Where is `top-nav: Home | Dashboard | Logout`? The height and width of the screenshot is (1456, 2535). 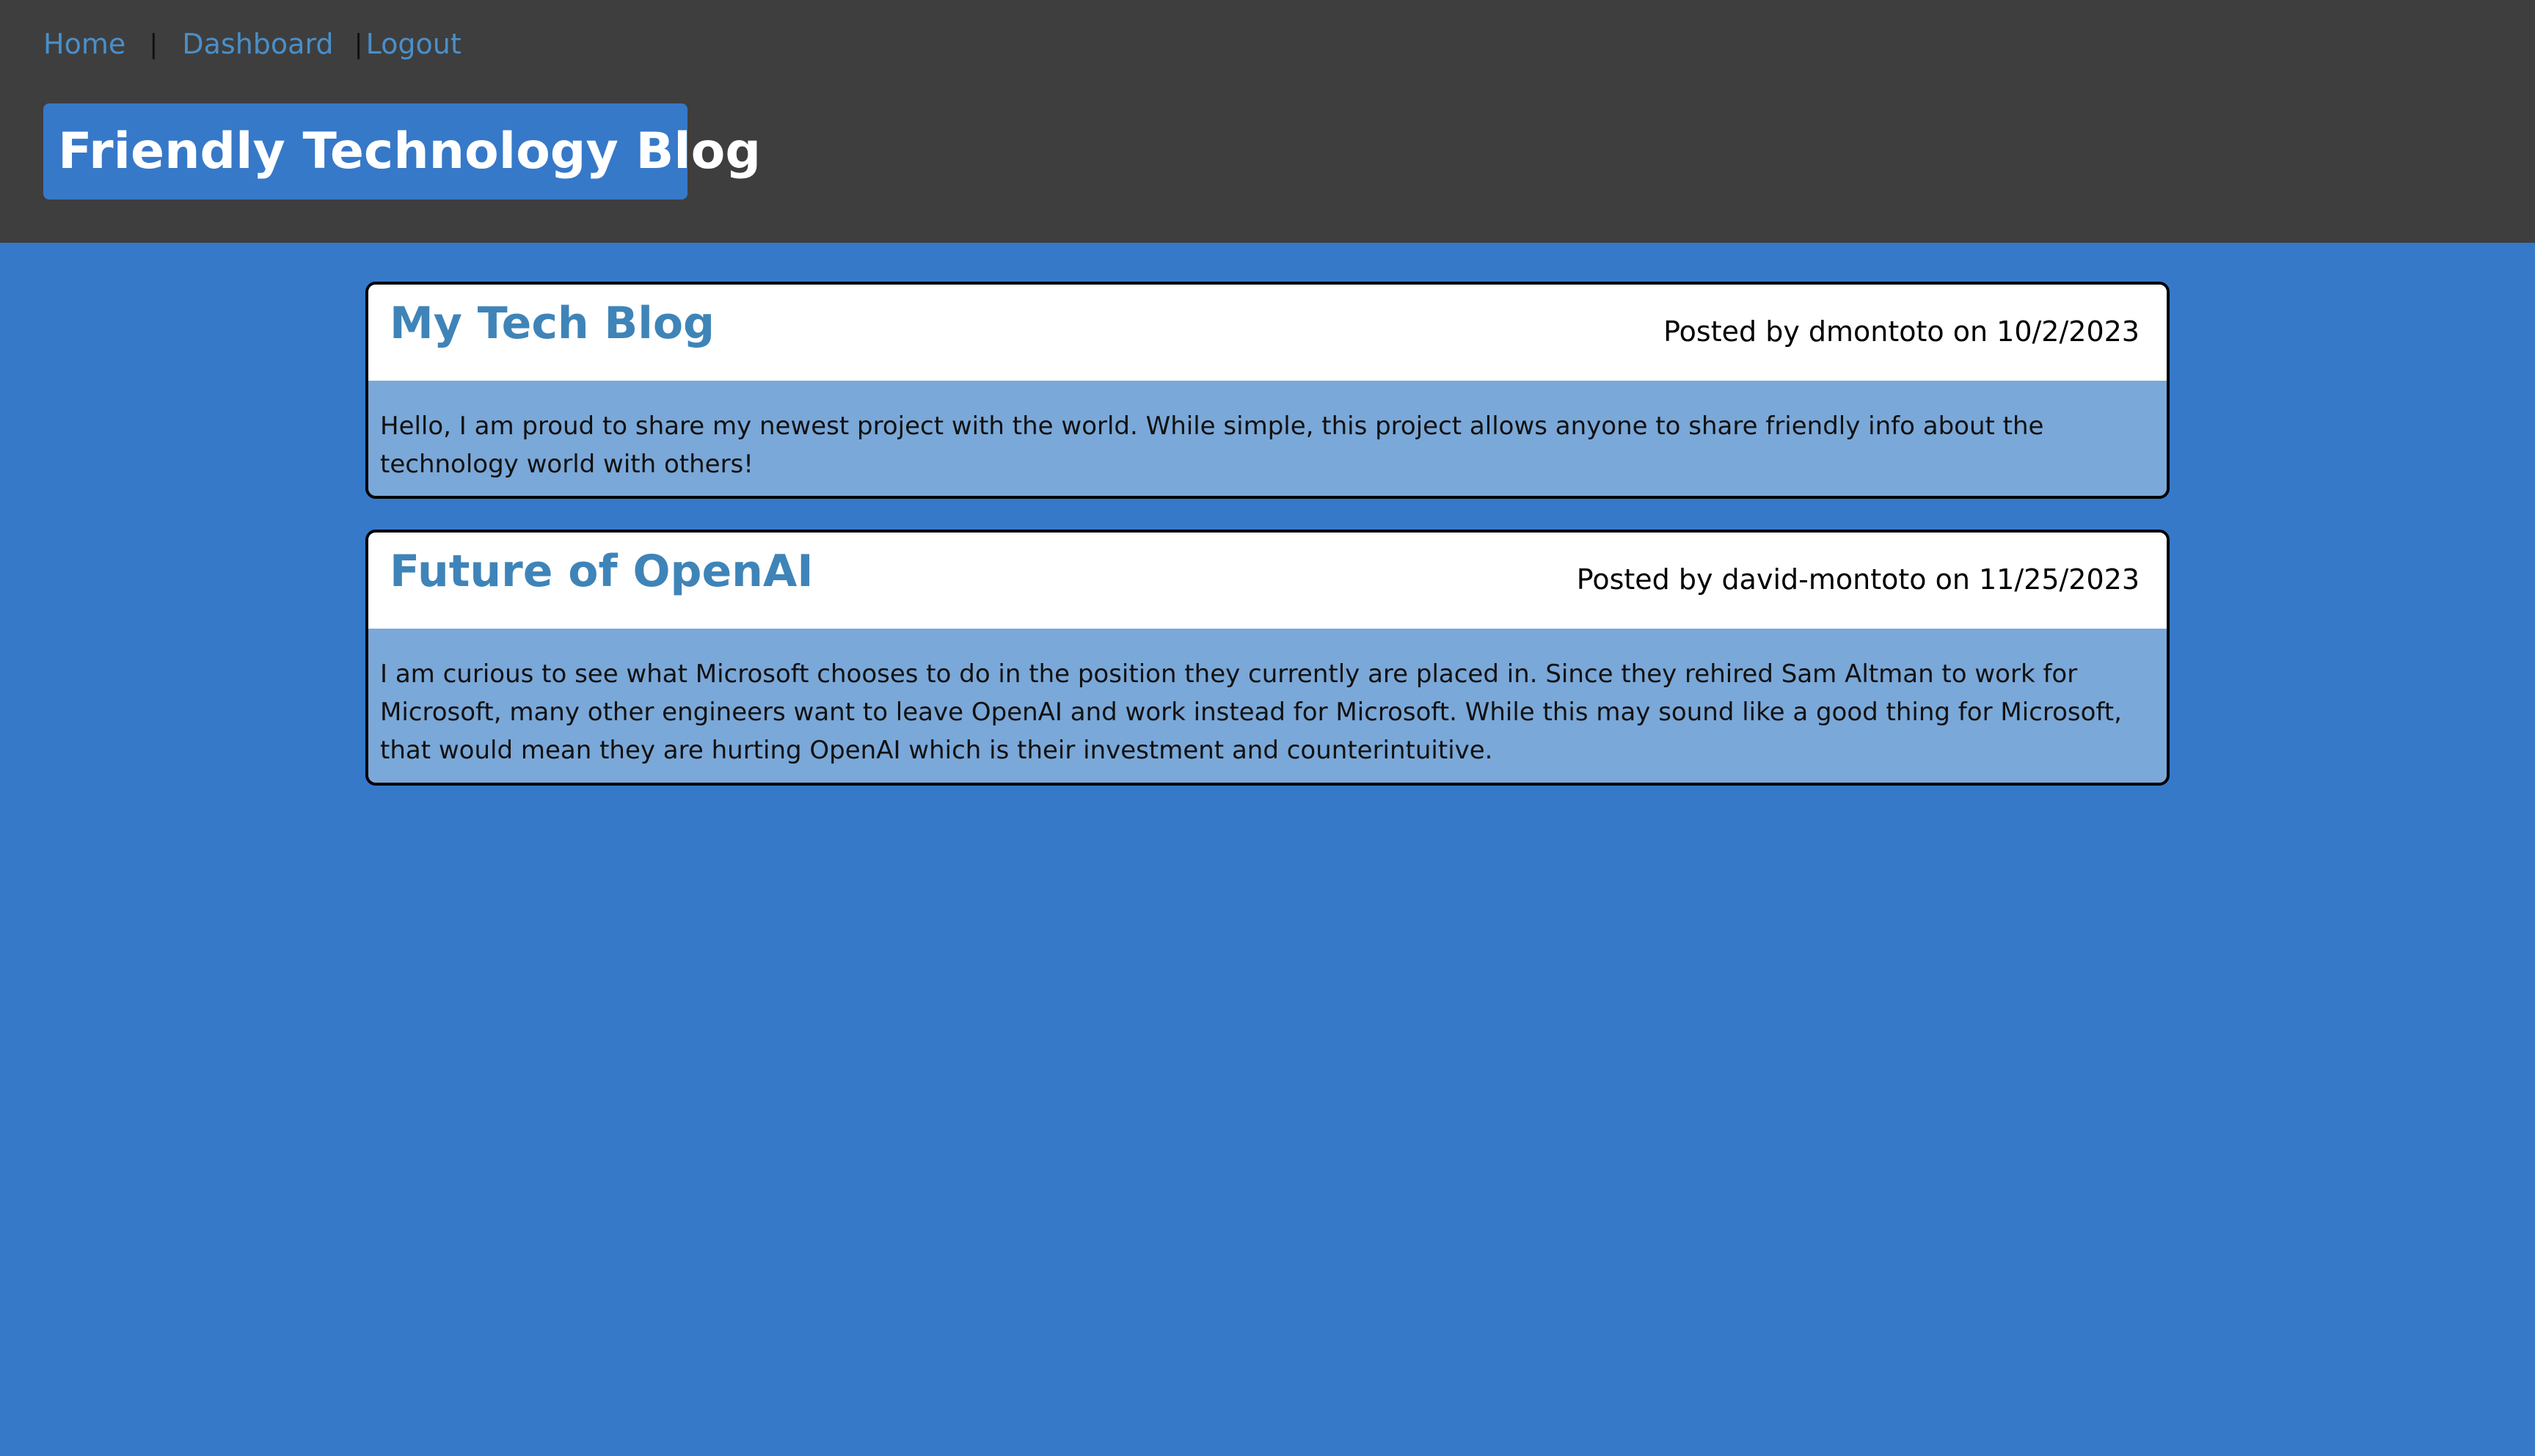
top-nav: Home | Dashboard | Logout is located at coordinates (252, 44).